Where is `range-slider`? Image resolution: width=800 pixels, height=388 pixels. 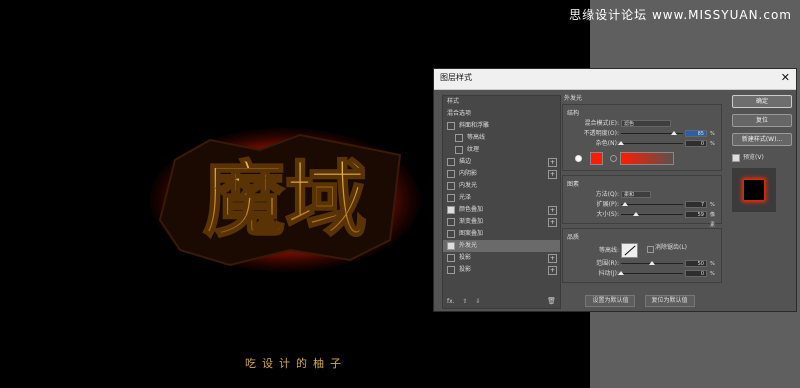 range-slider is located at coordinates (652, 263).